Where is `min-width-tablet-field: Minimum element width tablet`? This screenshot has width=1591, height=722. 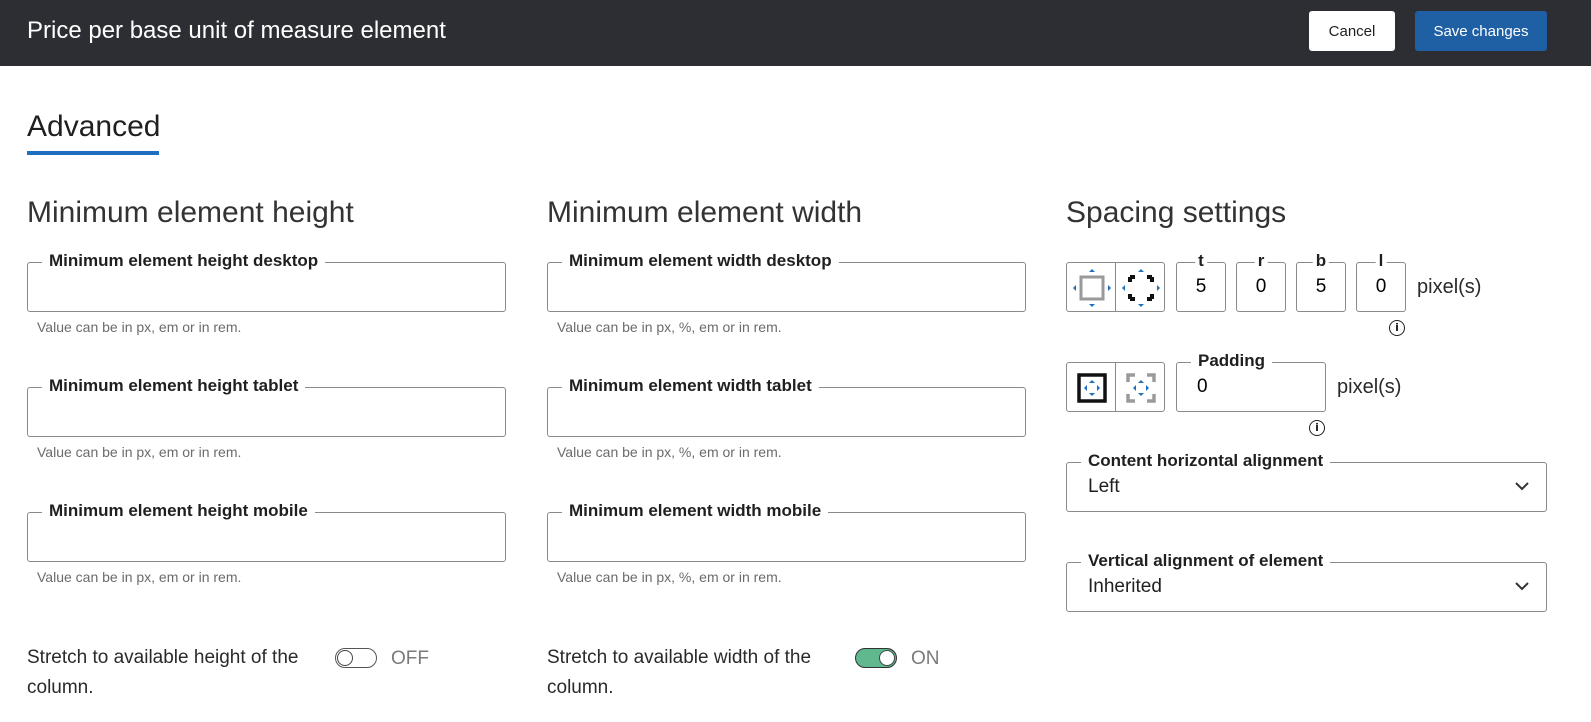
min-width-tablet-field: Minimum element width tablet is located at coordinates (786, 406).